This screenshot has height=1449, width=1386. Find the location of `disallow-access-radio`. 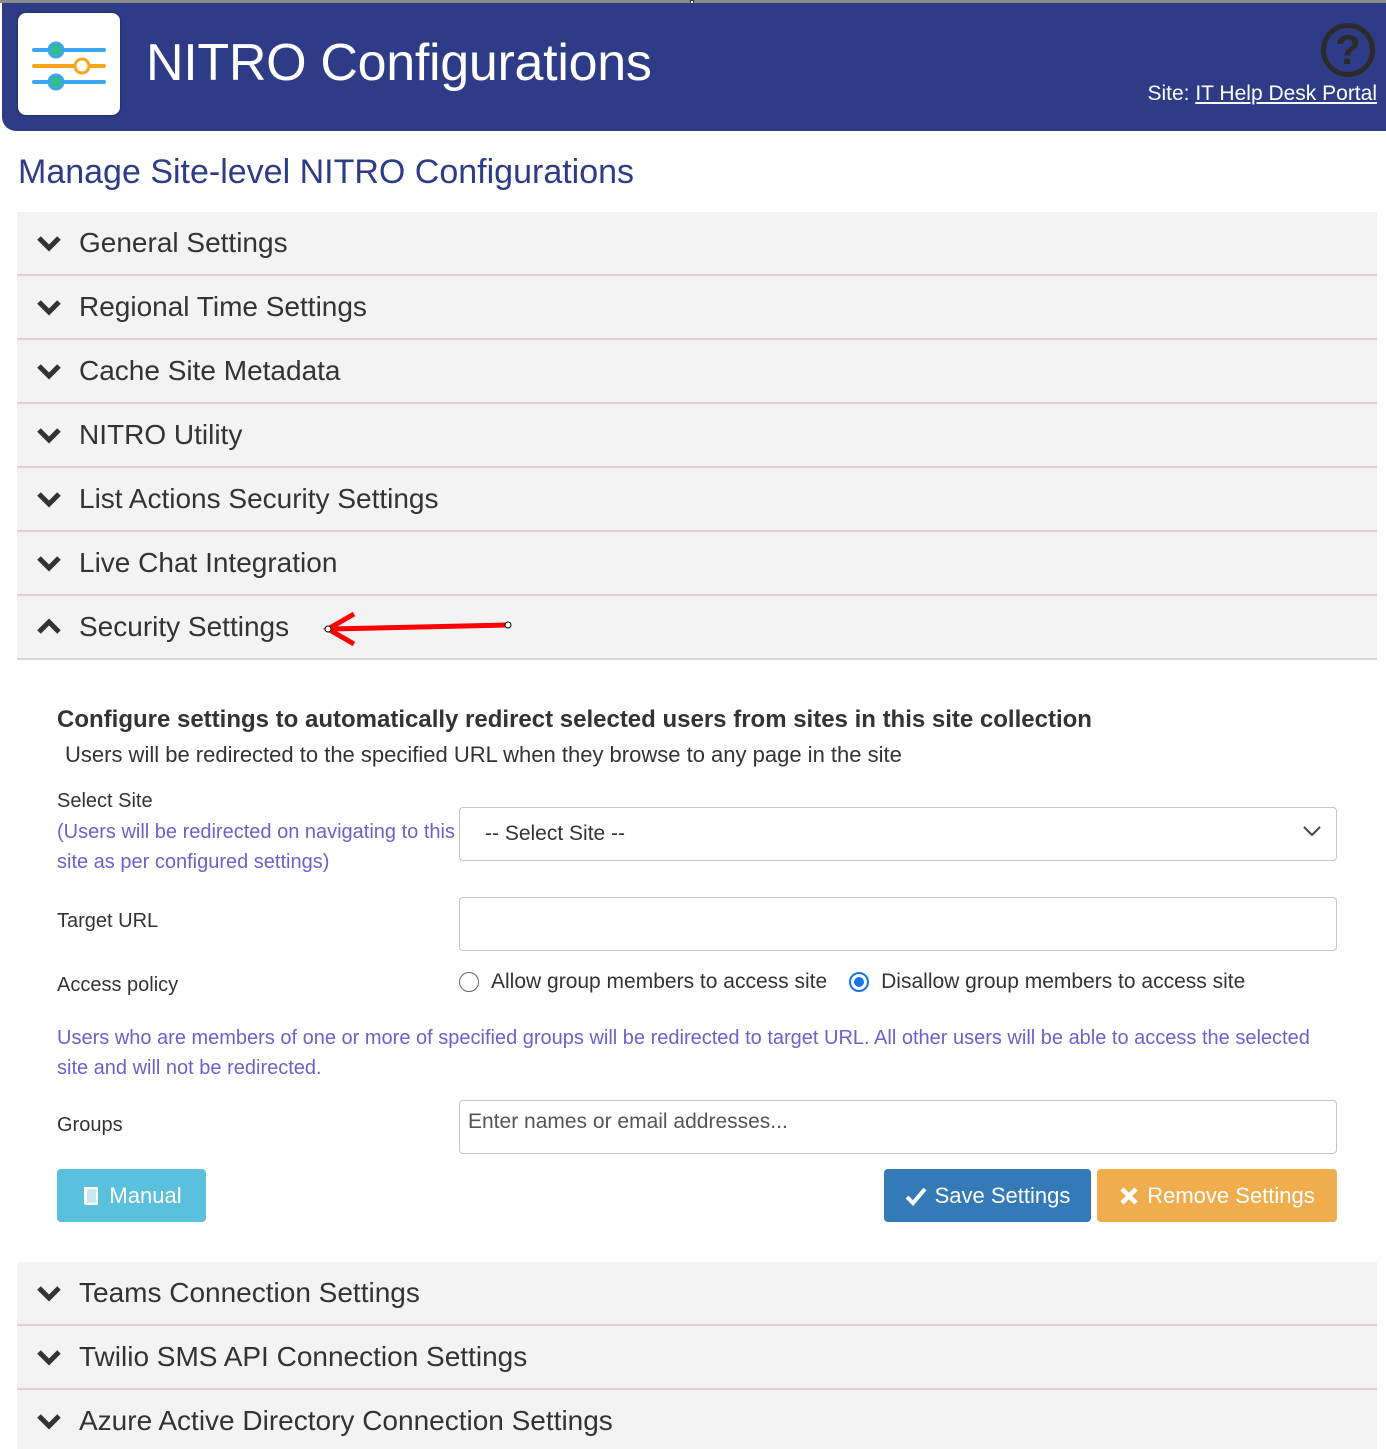

disallow-access-radio is located at coordinates (859, 982).